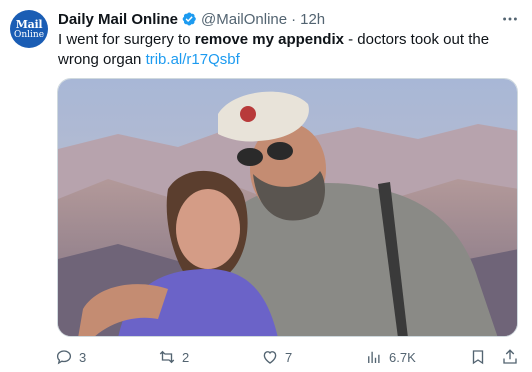 This screenshot has width=532, height=372. What do you see at coordinates (312, 19) in the screenshot?
I see `timestamp: 12h` at bounding box center [312, 19].